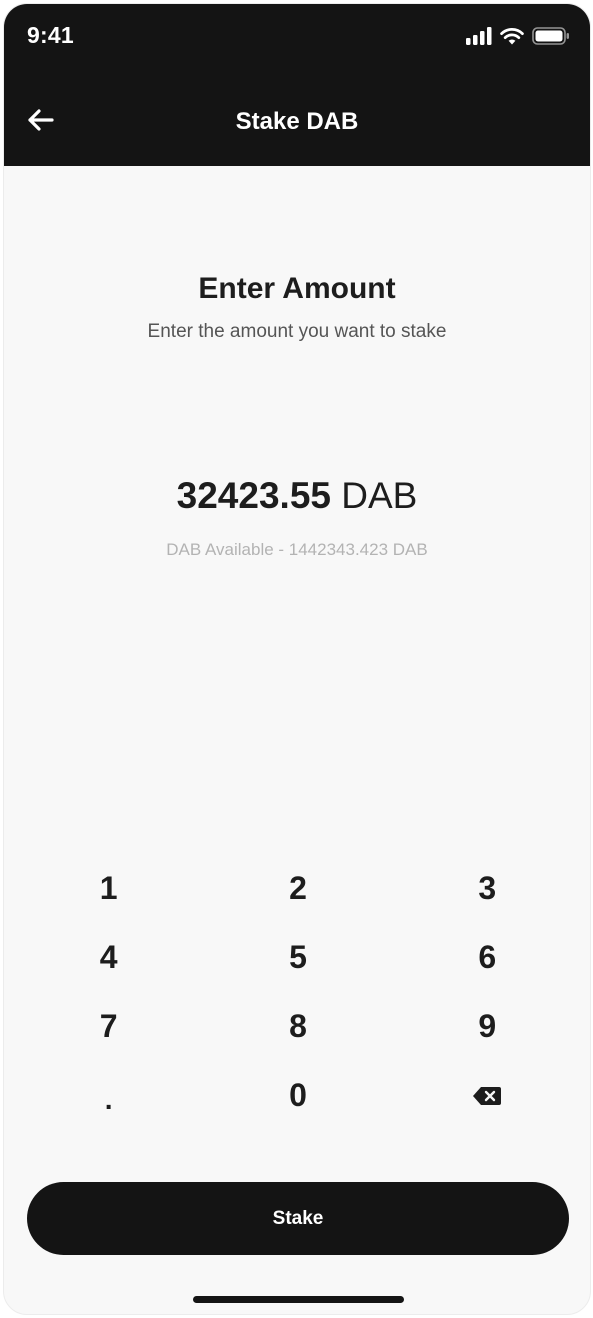 The height and width of the screenshot is (1318, 593). What do you see at coordinates (487, 1026) in the screenshot?
I see `key-9: 9` at bounding box center [487, 1026].